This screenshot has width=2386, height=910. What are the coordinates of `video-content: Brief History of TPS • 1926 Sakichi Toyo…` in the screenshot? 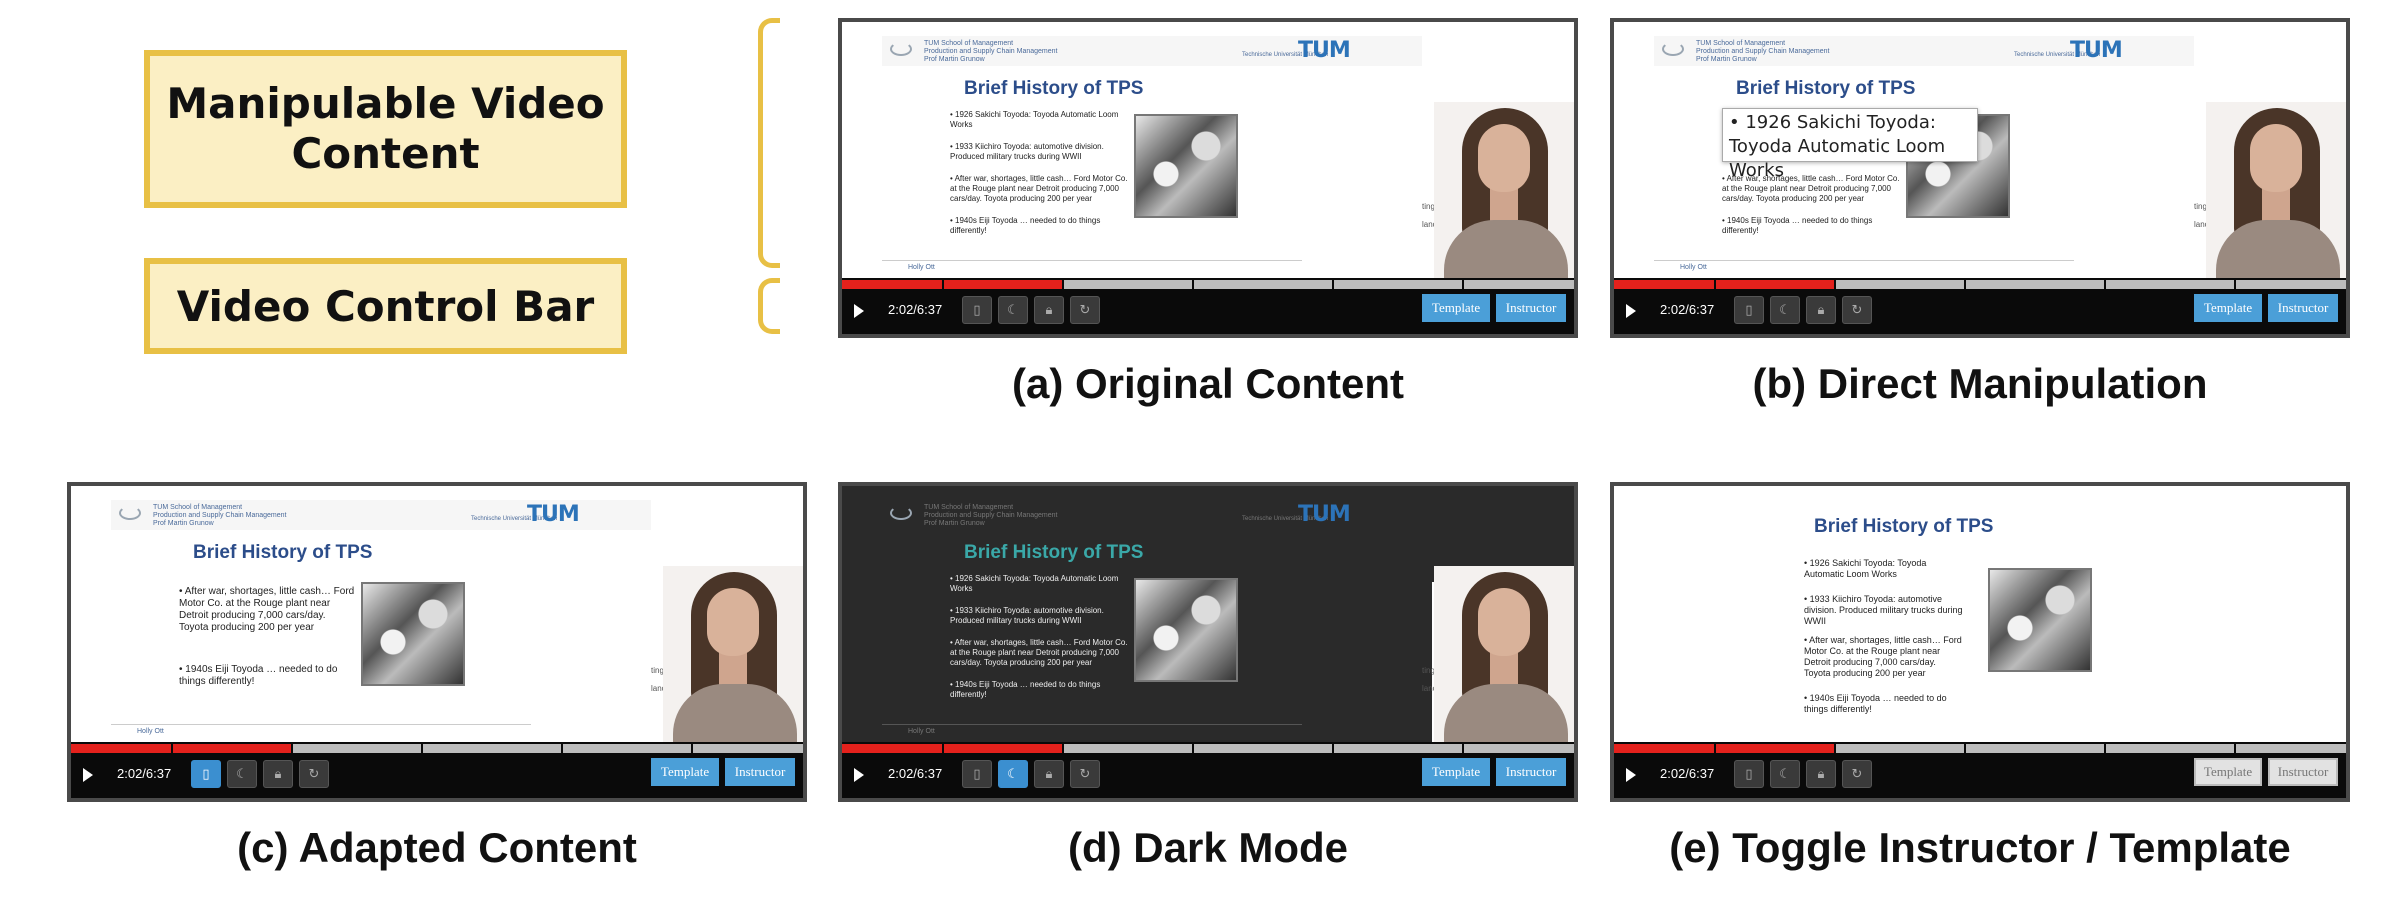 It's located at (1980, 614).